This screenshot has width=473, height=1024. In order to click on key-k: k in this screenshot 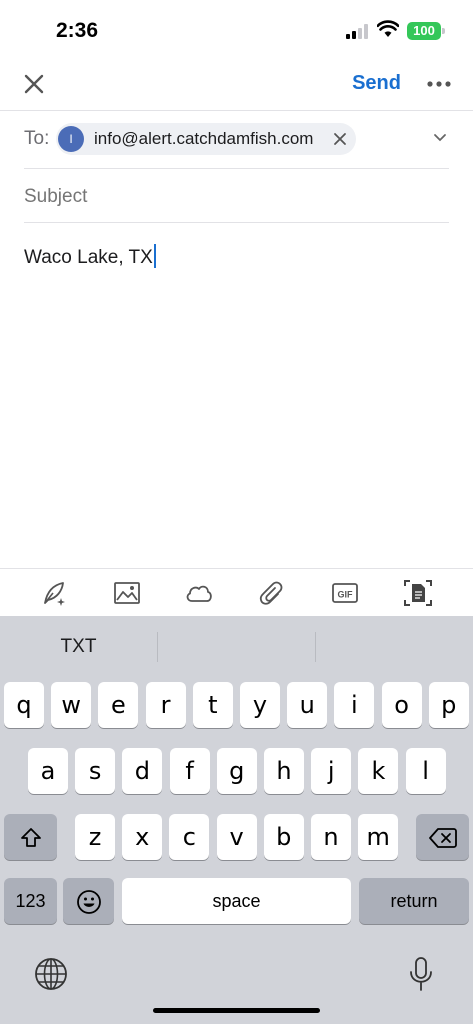, I will do `click(378, 771)`.